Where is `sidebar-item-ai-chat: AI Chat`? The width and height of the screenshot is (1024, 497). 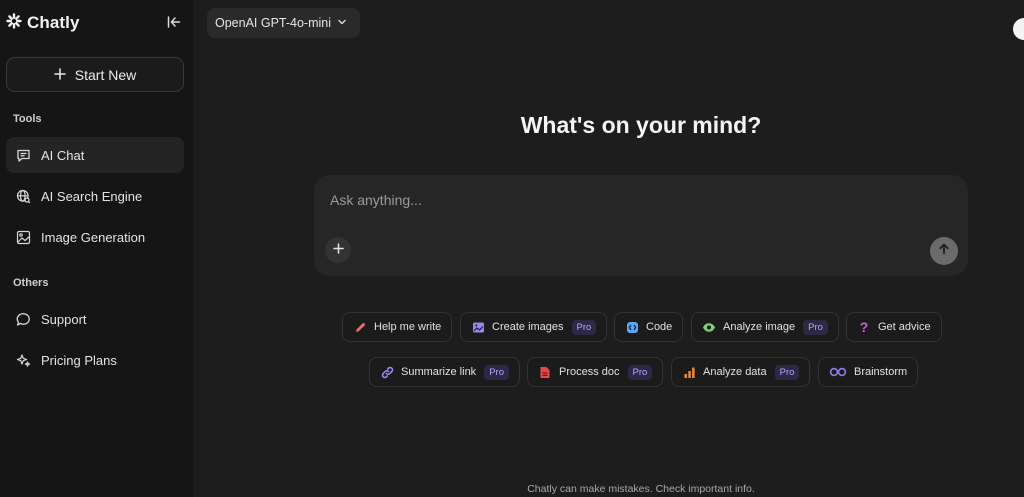
sidebar-item-ai-chat: AI Chat is located at coordinates (95, 155).